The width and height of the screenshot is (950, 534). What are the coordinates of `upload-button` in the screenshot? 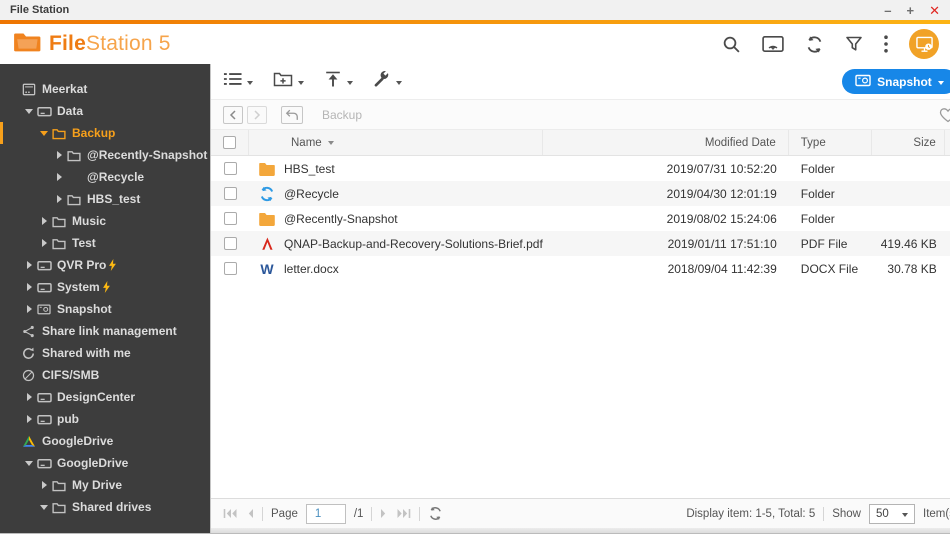 It's located at (338, 82).